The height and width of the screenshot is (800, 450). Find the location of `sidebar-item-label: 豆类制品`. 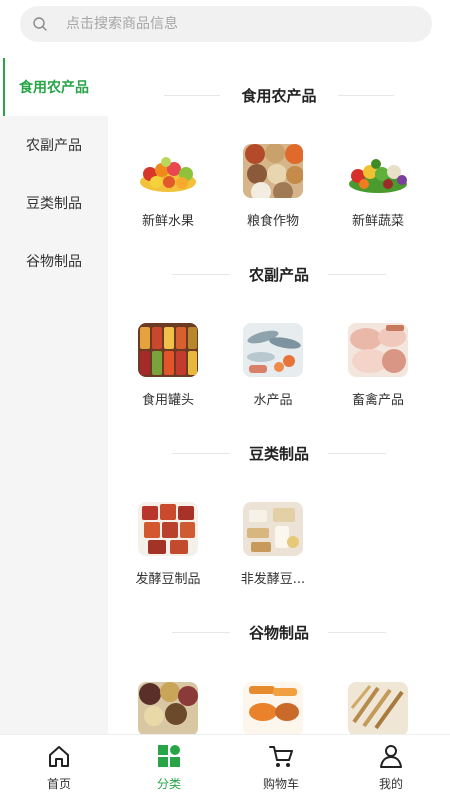

sidebar-item-label: 豆类制品 is located at coordinates (54, 204).